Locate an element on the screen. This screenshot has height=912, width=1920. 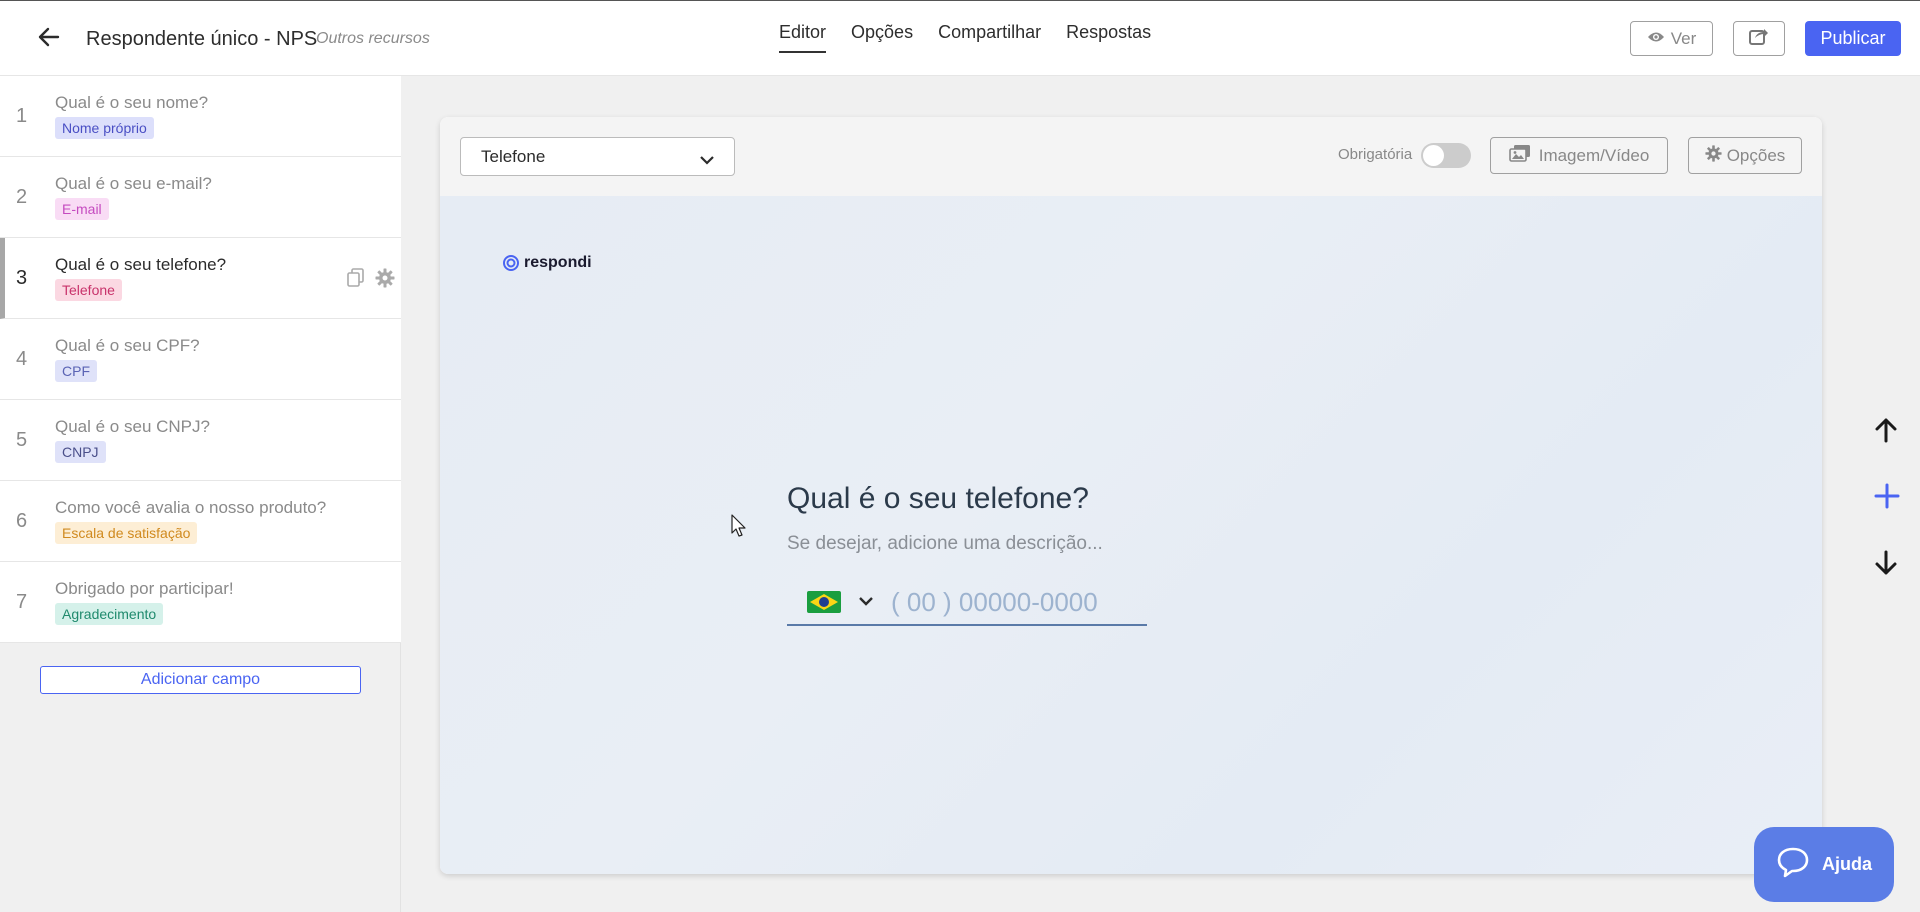
question-item-3: 3 Qual é o seu telefone? Telefone is located at coordinates (200, 278).